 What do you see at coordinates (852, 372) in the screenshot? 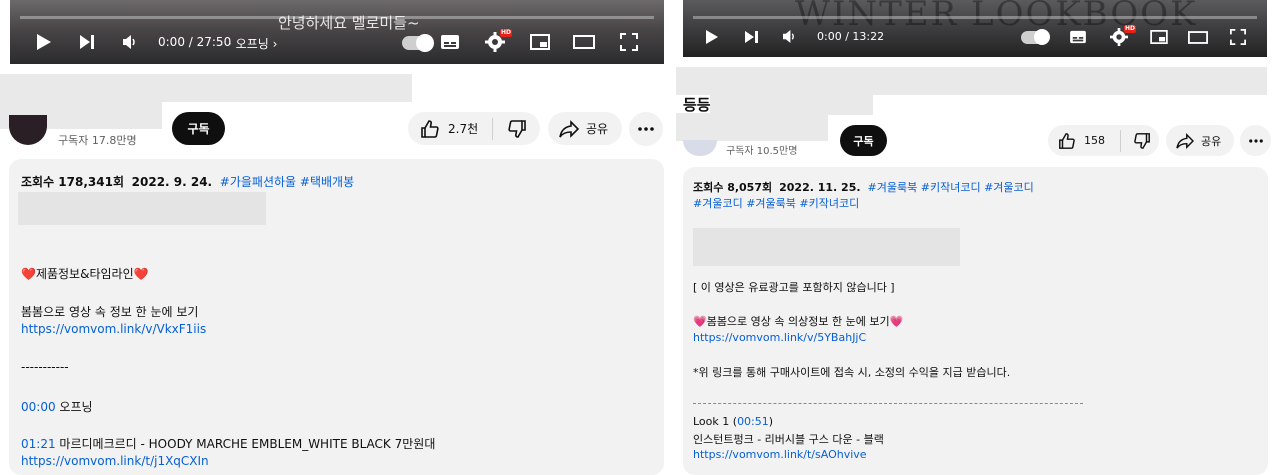
I see `commission-note: *위 링크를 통해 구매사이트에 접속 시, 소정의 수익을 지급 받습니다.` at bounding box center [852, 372].